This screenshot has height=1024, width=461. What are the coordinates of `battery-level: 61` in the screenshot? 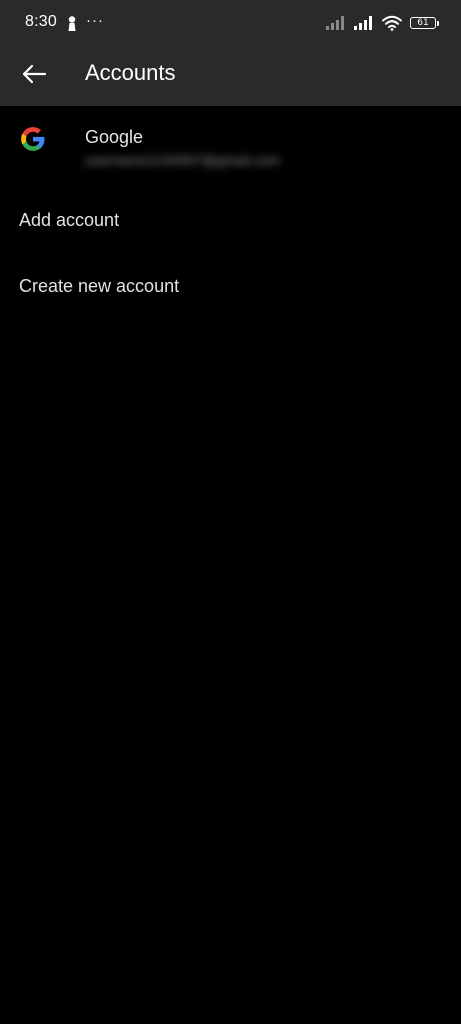 It's located at (423, 22).